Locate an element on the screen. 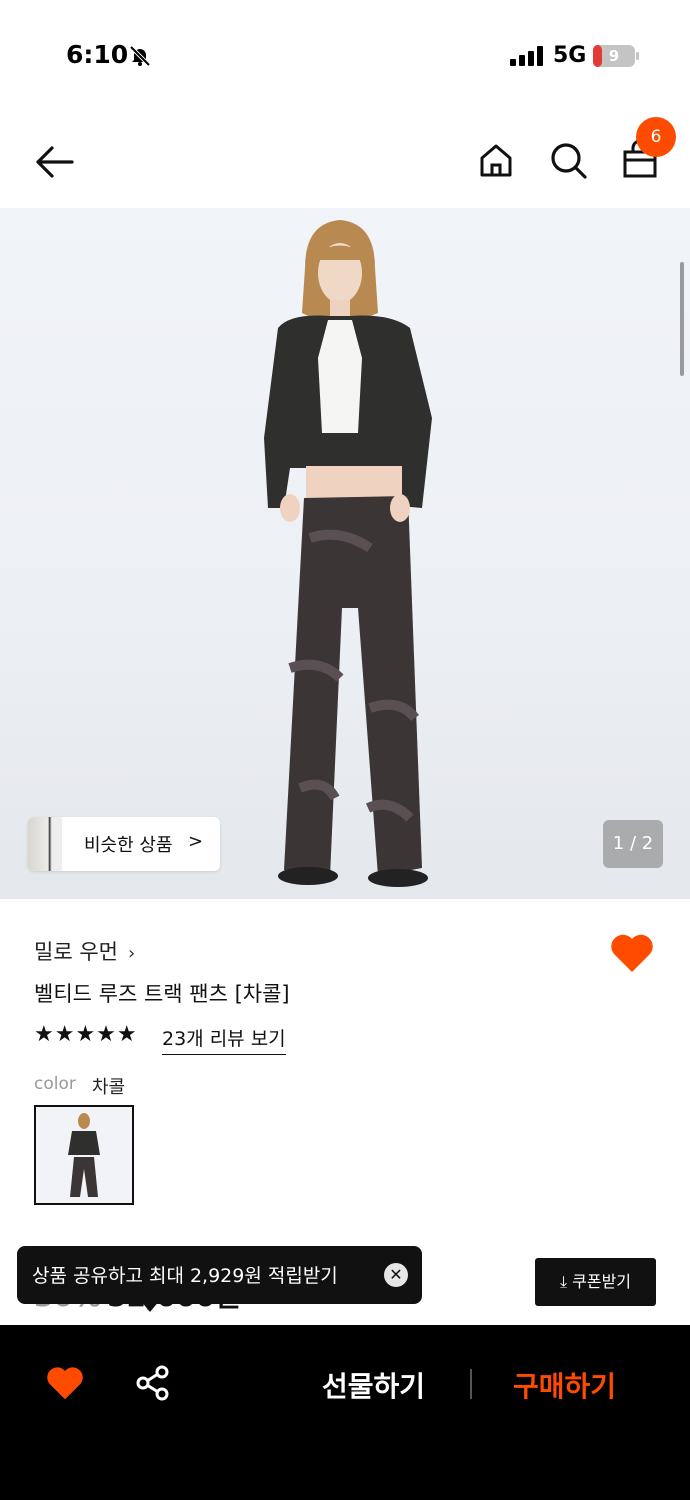 The width and height of the screenshot is (690, 1500). bell-off-icon is located at coordinates (140, 56).